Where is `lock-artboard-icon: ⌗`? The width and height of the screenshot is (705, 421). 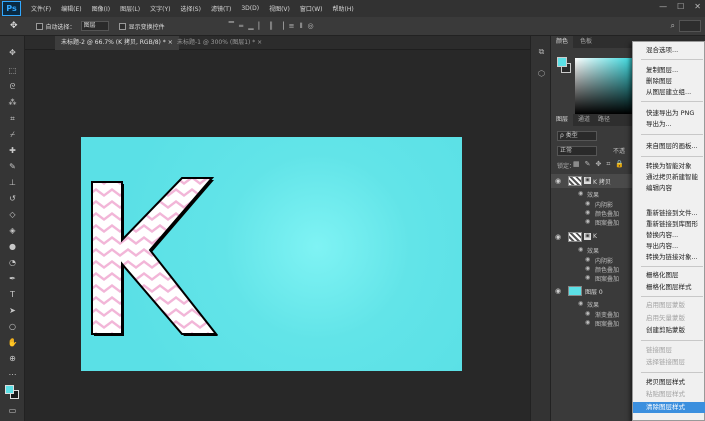
lock-artboard-icon: ⌗ is located at coordinates (608, 164).